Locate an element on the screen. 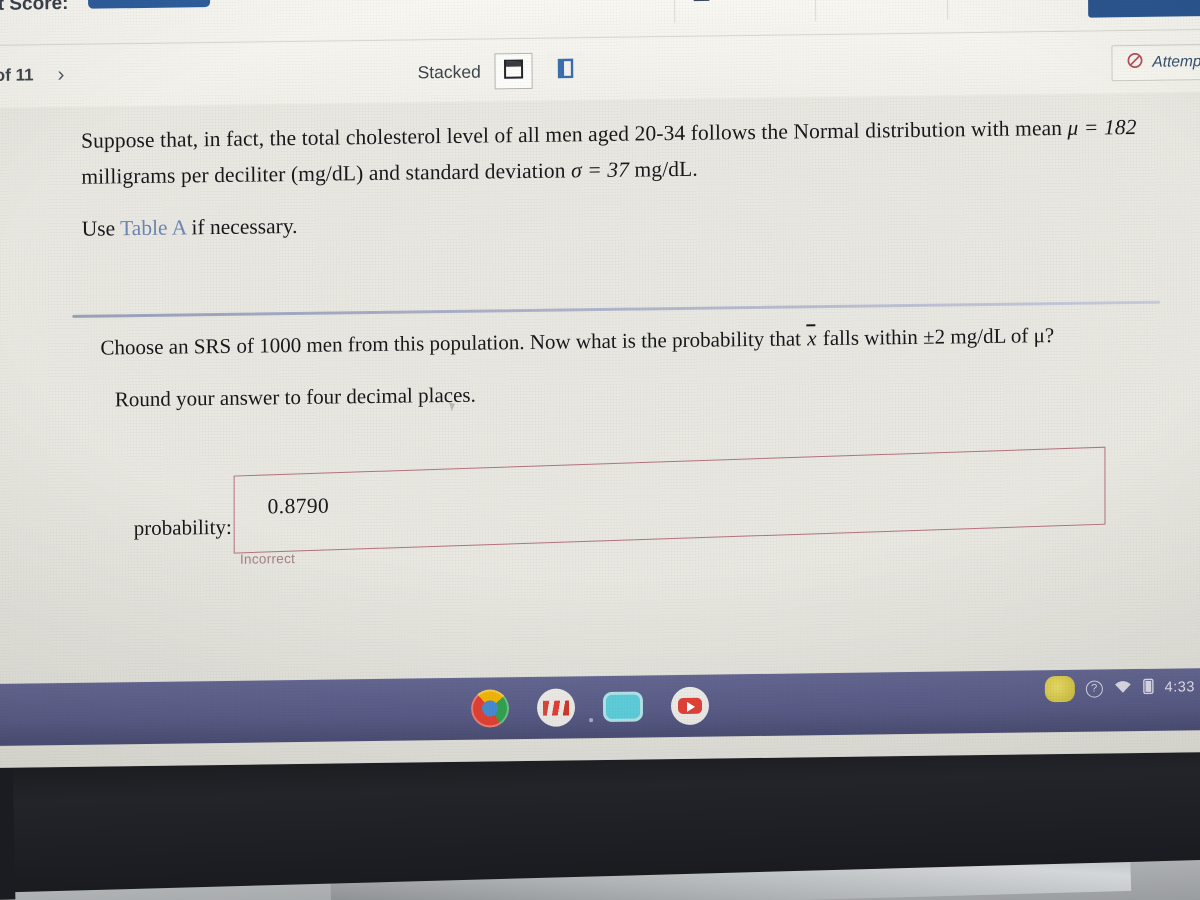 Image resolution: width=1200 pixels, height=900 pixels. attempt-label: Attemp is located at coordinates (1176, 62).